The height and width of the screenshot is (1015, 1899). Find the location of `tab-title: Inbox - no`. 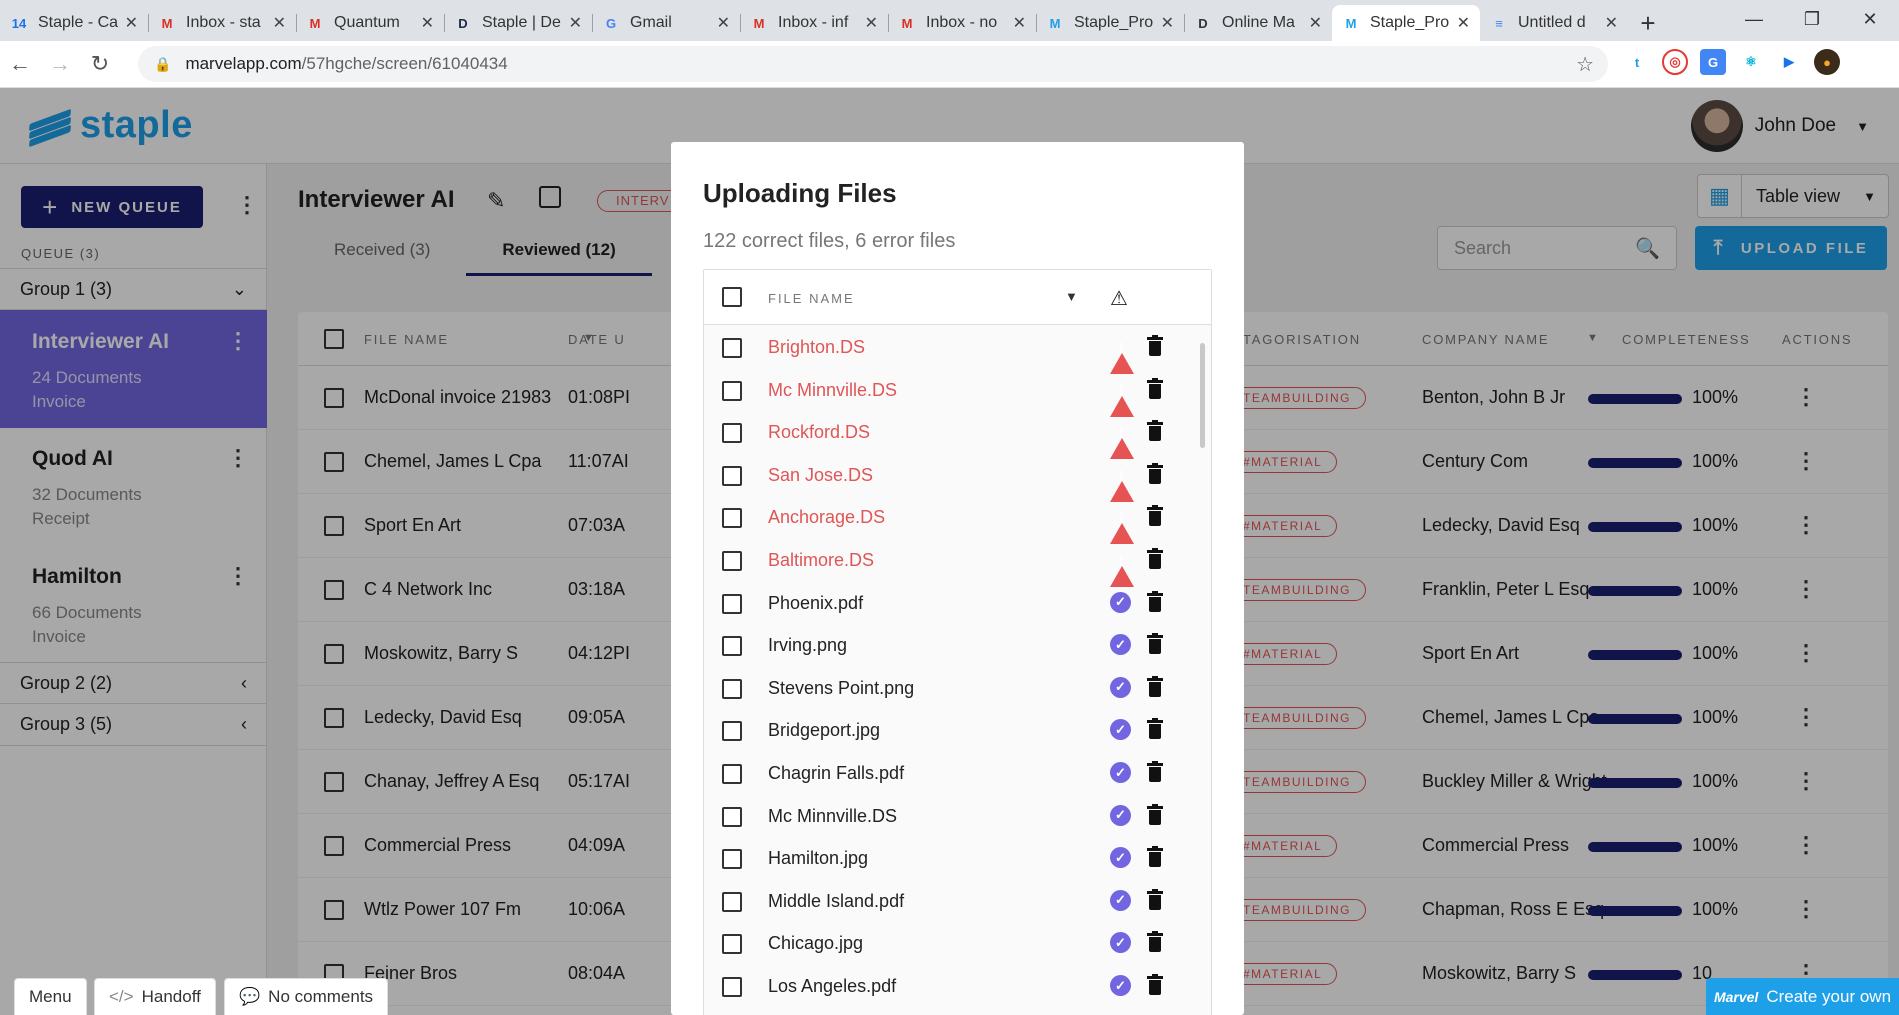

tab-title: Inbox - no is located at coordinates (962, 22).